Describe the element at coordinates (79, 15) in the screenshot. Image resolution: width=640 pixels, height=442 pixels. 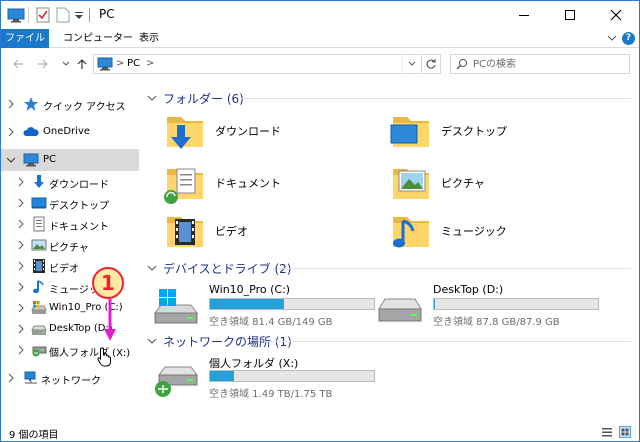
I see `customize-quick-access-icon` at that location.